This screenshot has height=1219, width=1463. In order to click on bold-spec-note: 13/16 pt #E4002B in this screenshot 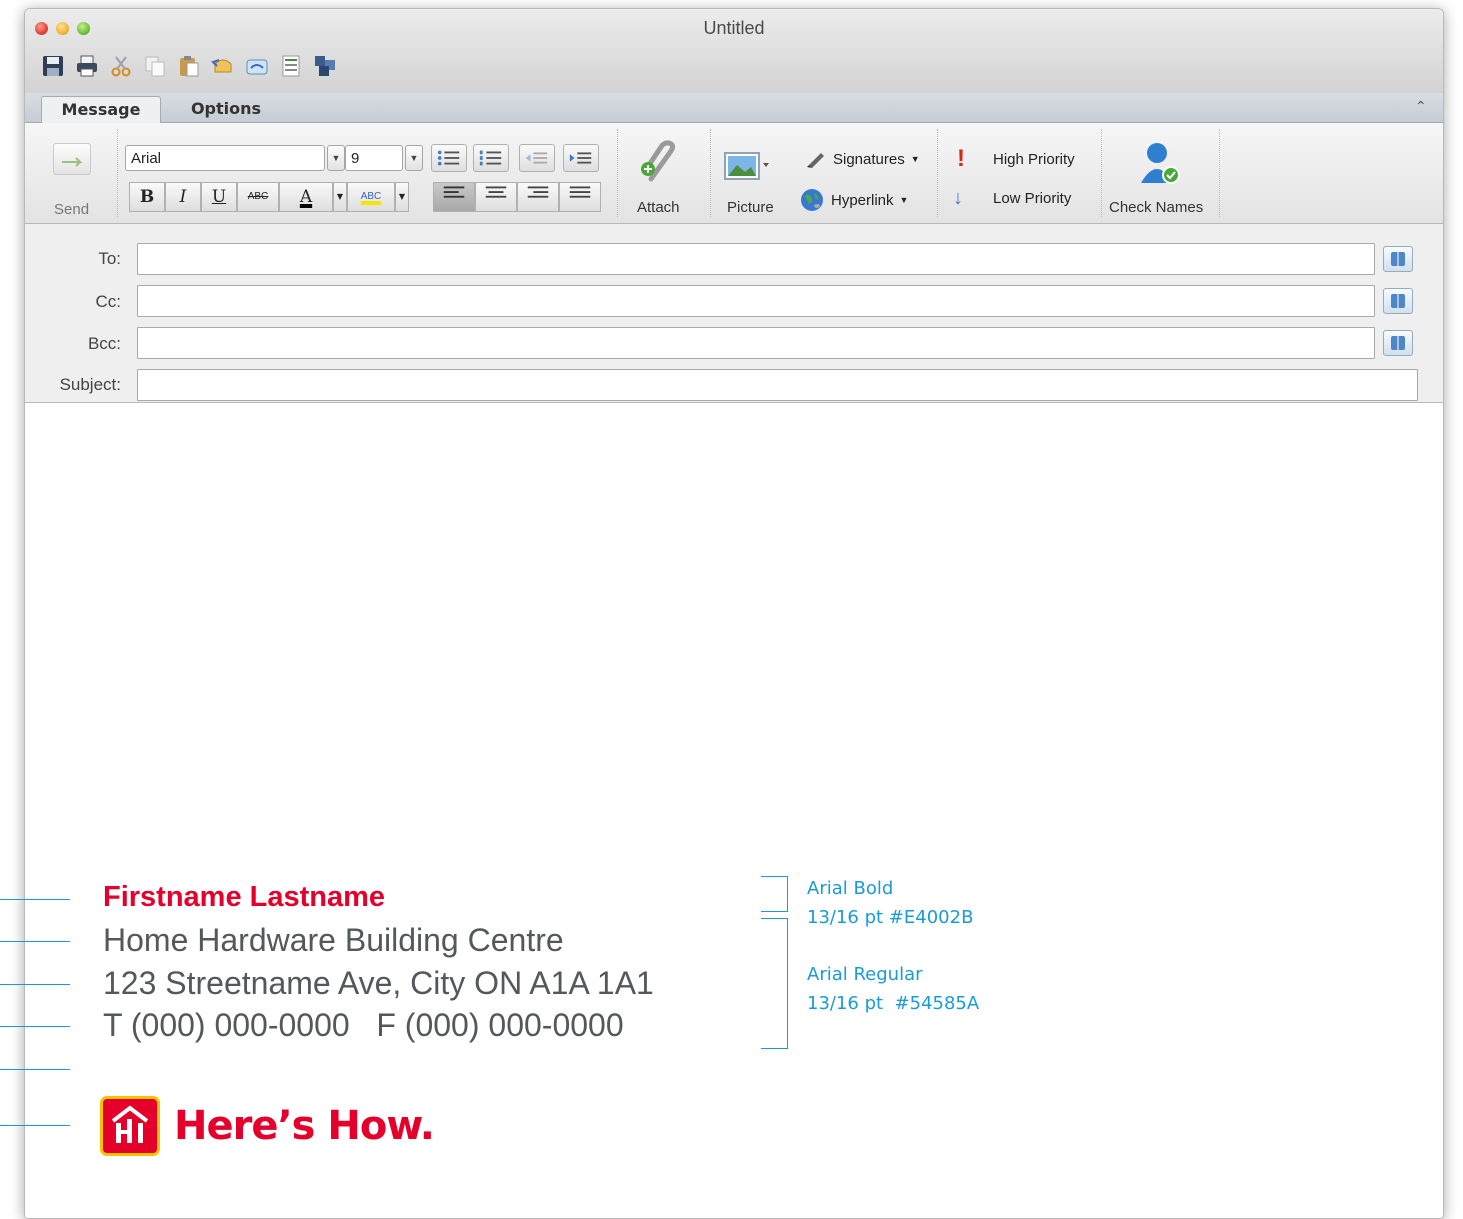, I will do `click(890, 917)`.